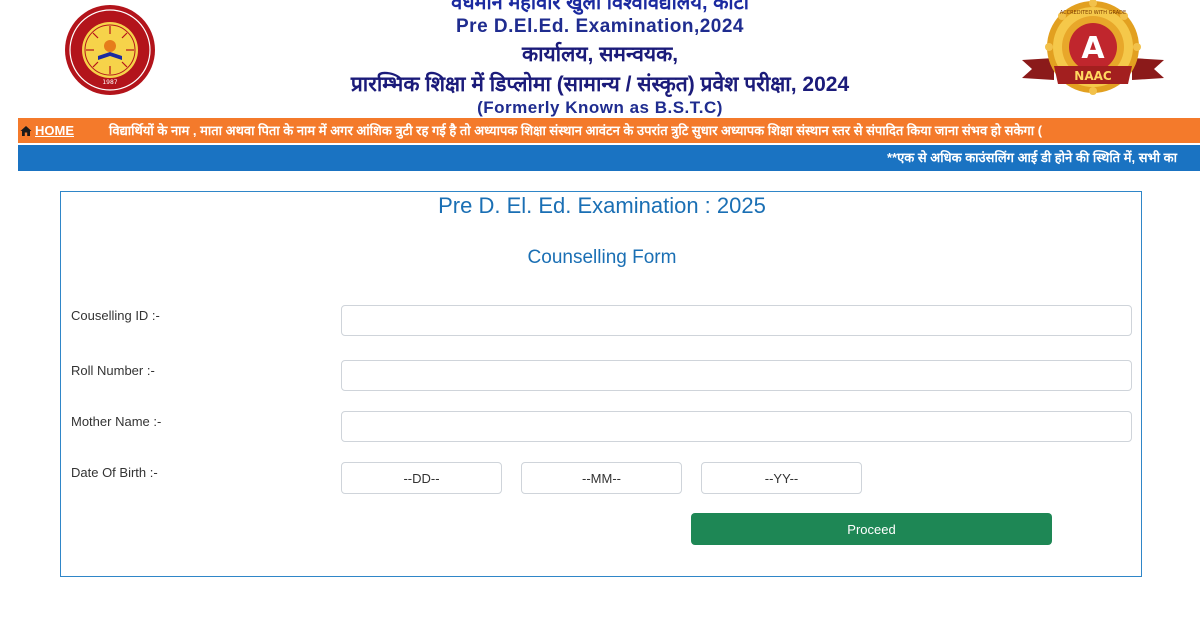 The image size is (1200, 628). What do you see at coordinates (602, 205) in the screenshot?
I see `form-title: Pre D. El. Ed. Examination : 2025` at bounding box center [602, 205].